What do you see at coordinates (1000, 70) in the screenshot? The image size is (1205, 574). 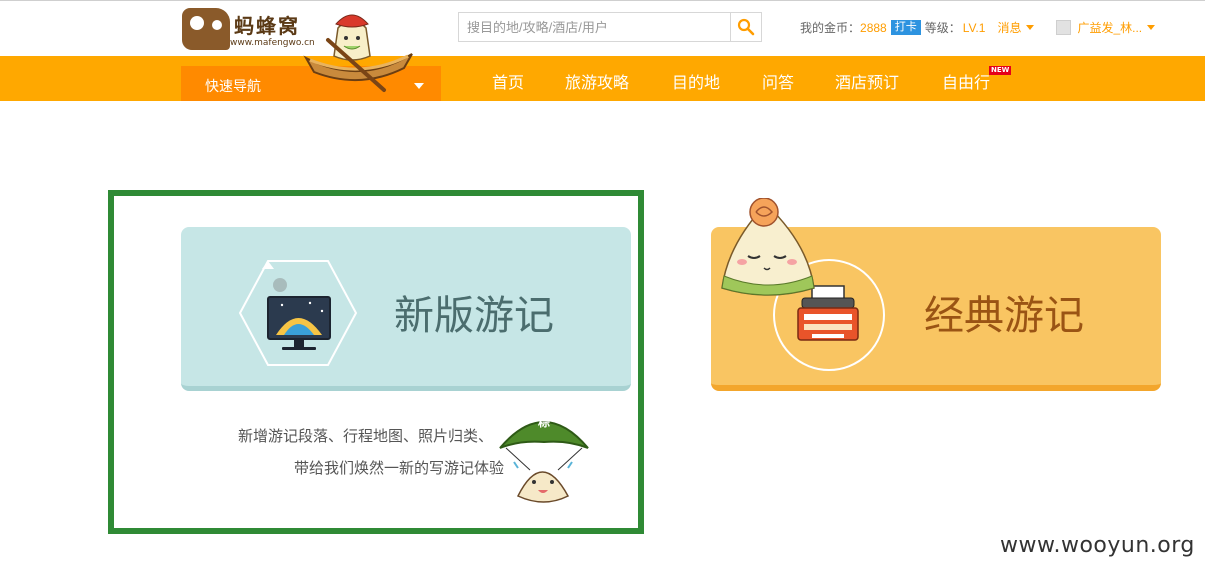 I see `new-badge: NEW` at bounding box center [1000, 70].